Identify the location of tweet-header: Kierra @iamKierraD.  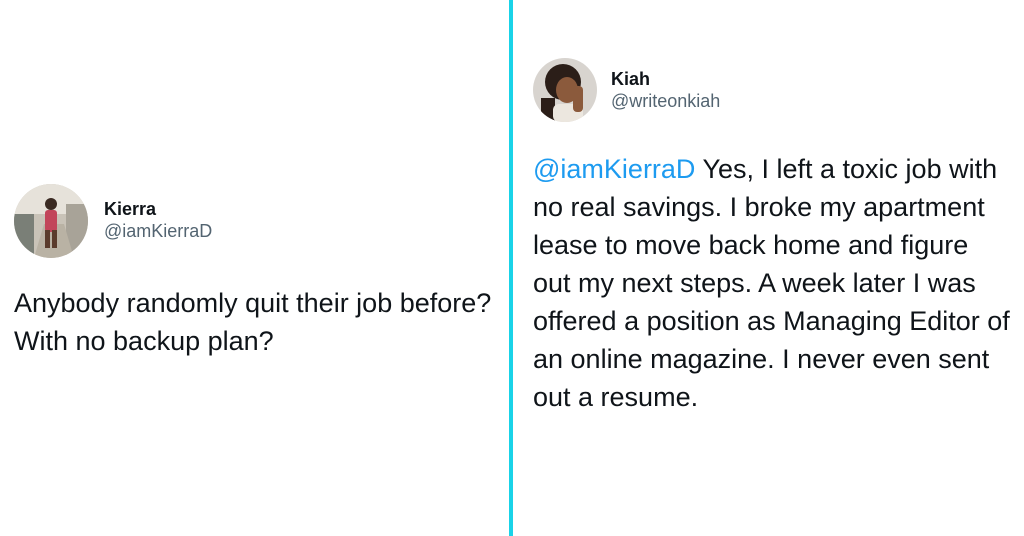
(254, 221).